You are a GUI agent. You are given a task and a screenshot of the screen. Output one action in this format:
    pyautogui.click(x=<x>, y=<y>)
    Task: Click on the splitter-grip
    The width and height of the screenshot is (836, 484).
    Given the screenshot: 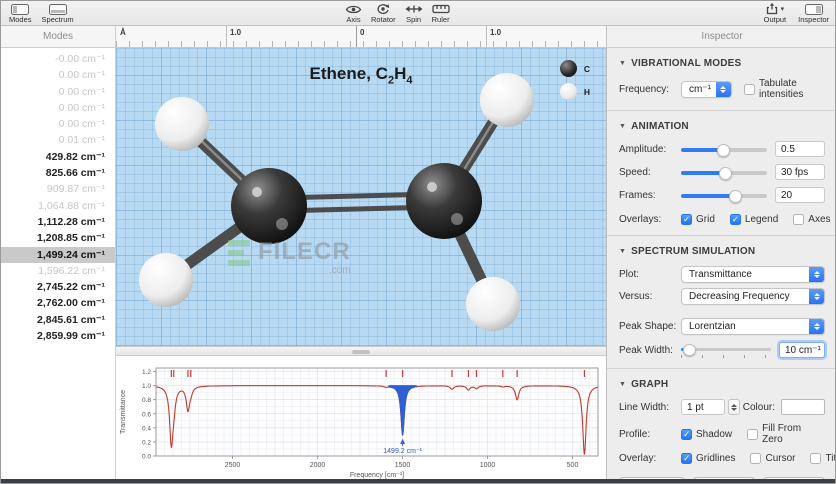 What is the action you would take?
    pyautogui.click(x=361, y=352)
    